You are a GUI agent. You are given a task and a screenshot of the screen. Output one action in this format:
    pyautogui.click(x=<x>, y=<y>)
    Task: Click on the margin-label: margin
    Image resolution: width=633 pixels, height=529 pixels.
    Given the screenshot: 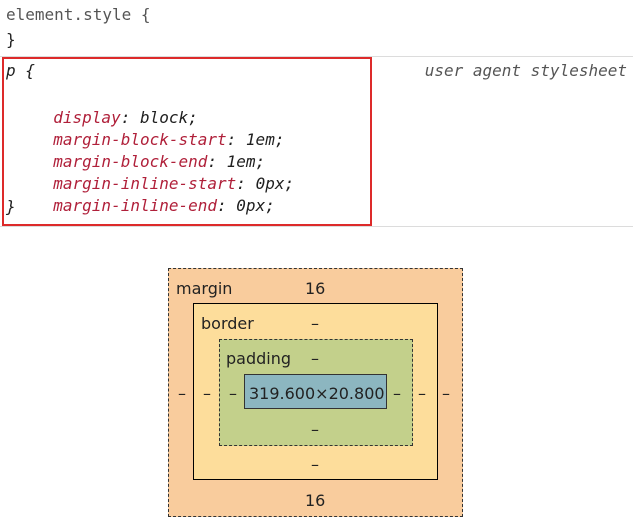 What is the action you would take?
    pyautogui.click(x=204, y=288)
    